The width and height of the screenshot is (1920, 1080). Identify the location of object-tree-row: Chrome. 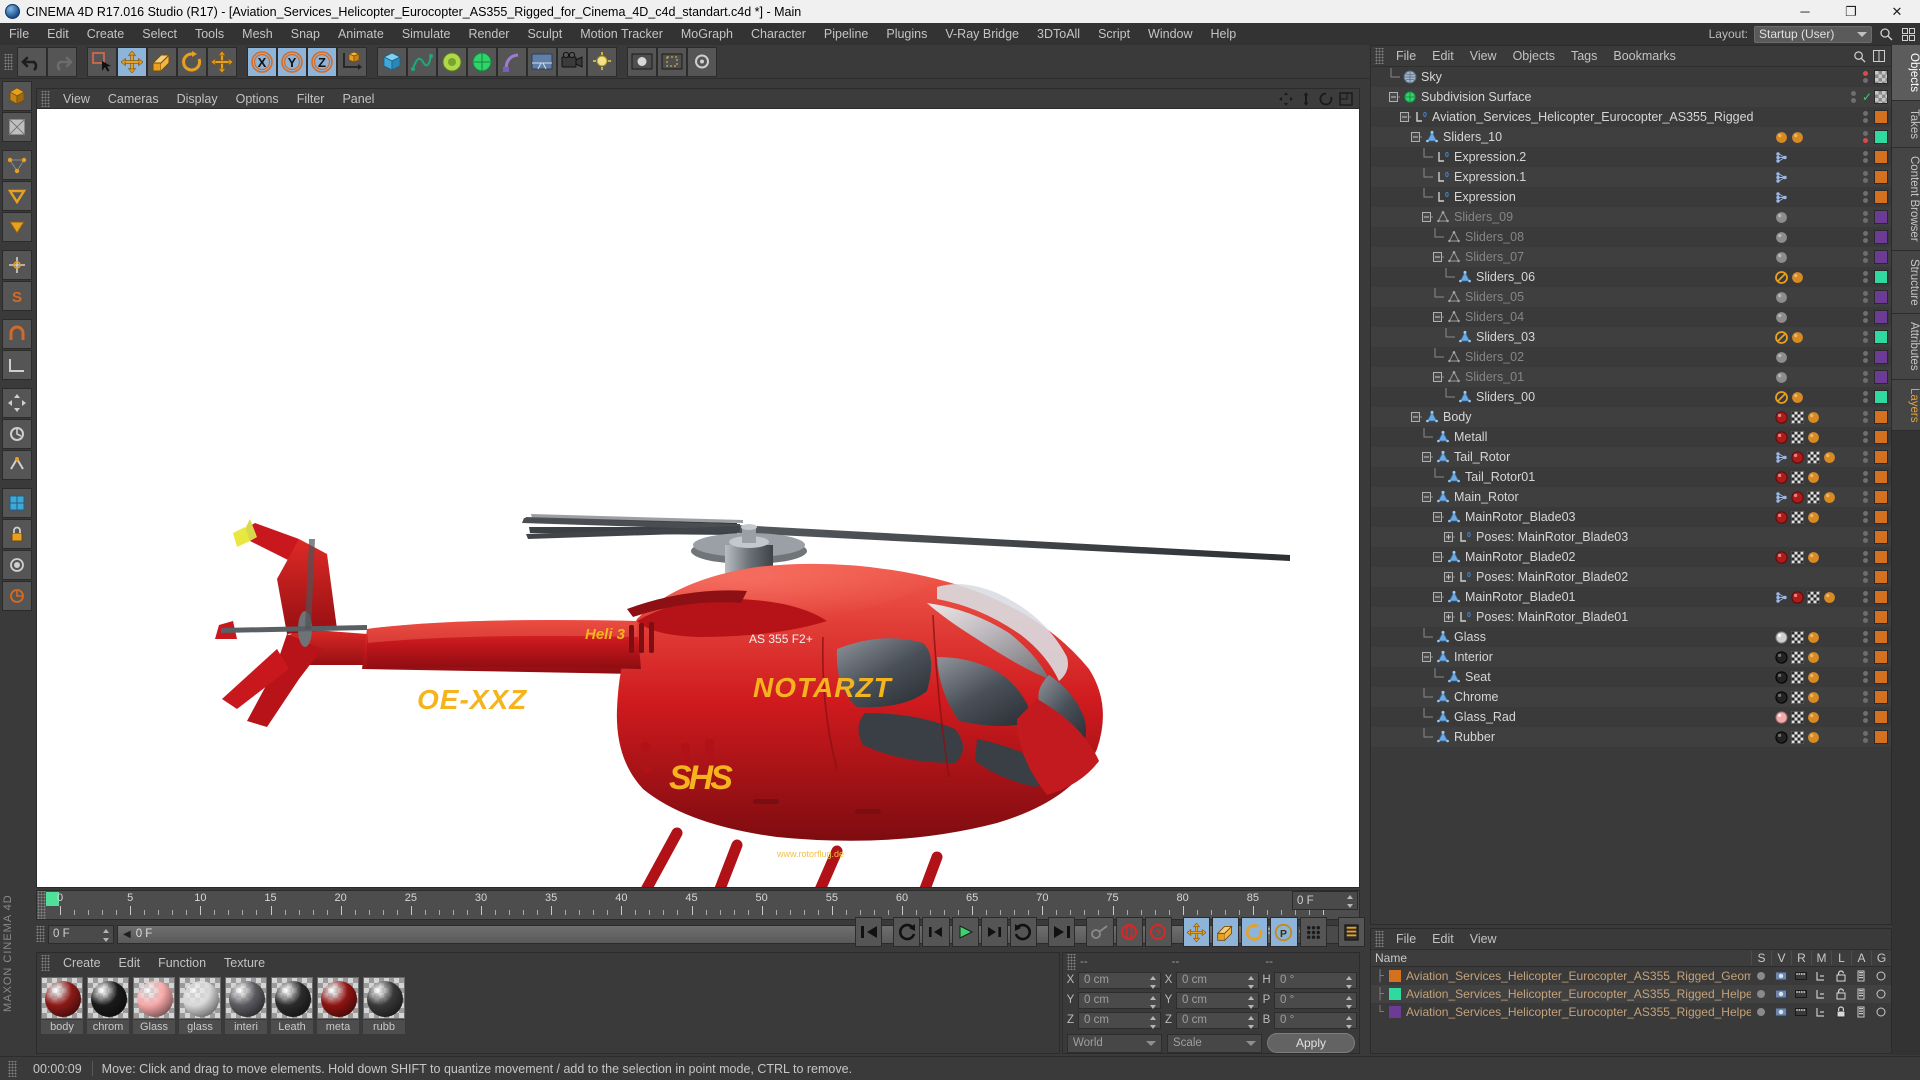
(1631, 697).